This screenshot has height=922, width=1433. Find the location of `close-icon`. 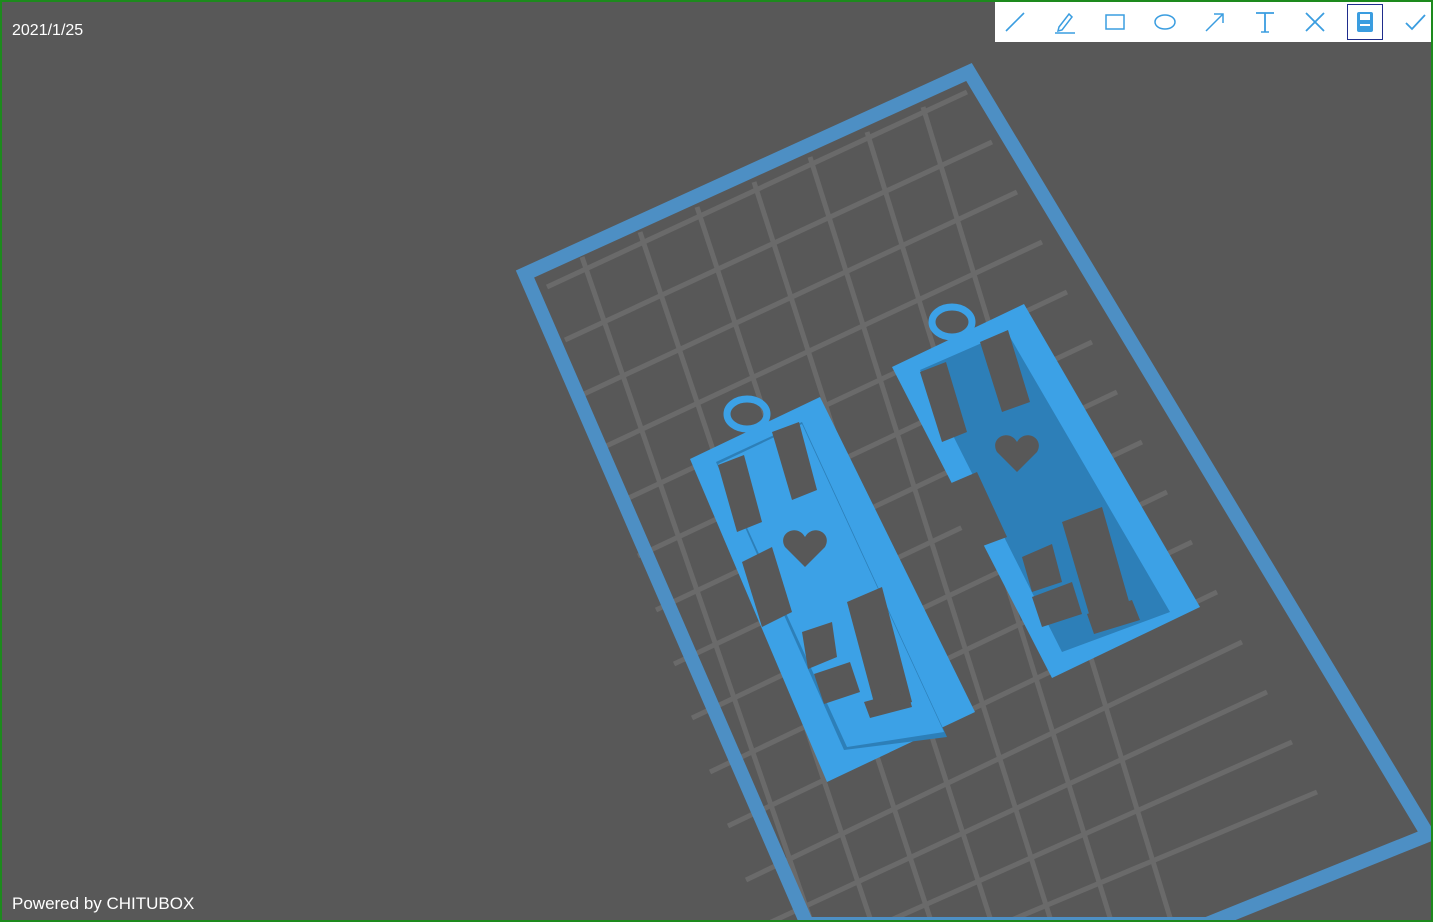

close-icon is located at coordinates (1315, 22).